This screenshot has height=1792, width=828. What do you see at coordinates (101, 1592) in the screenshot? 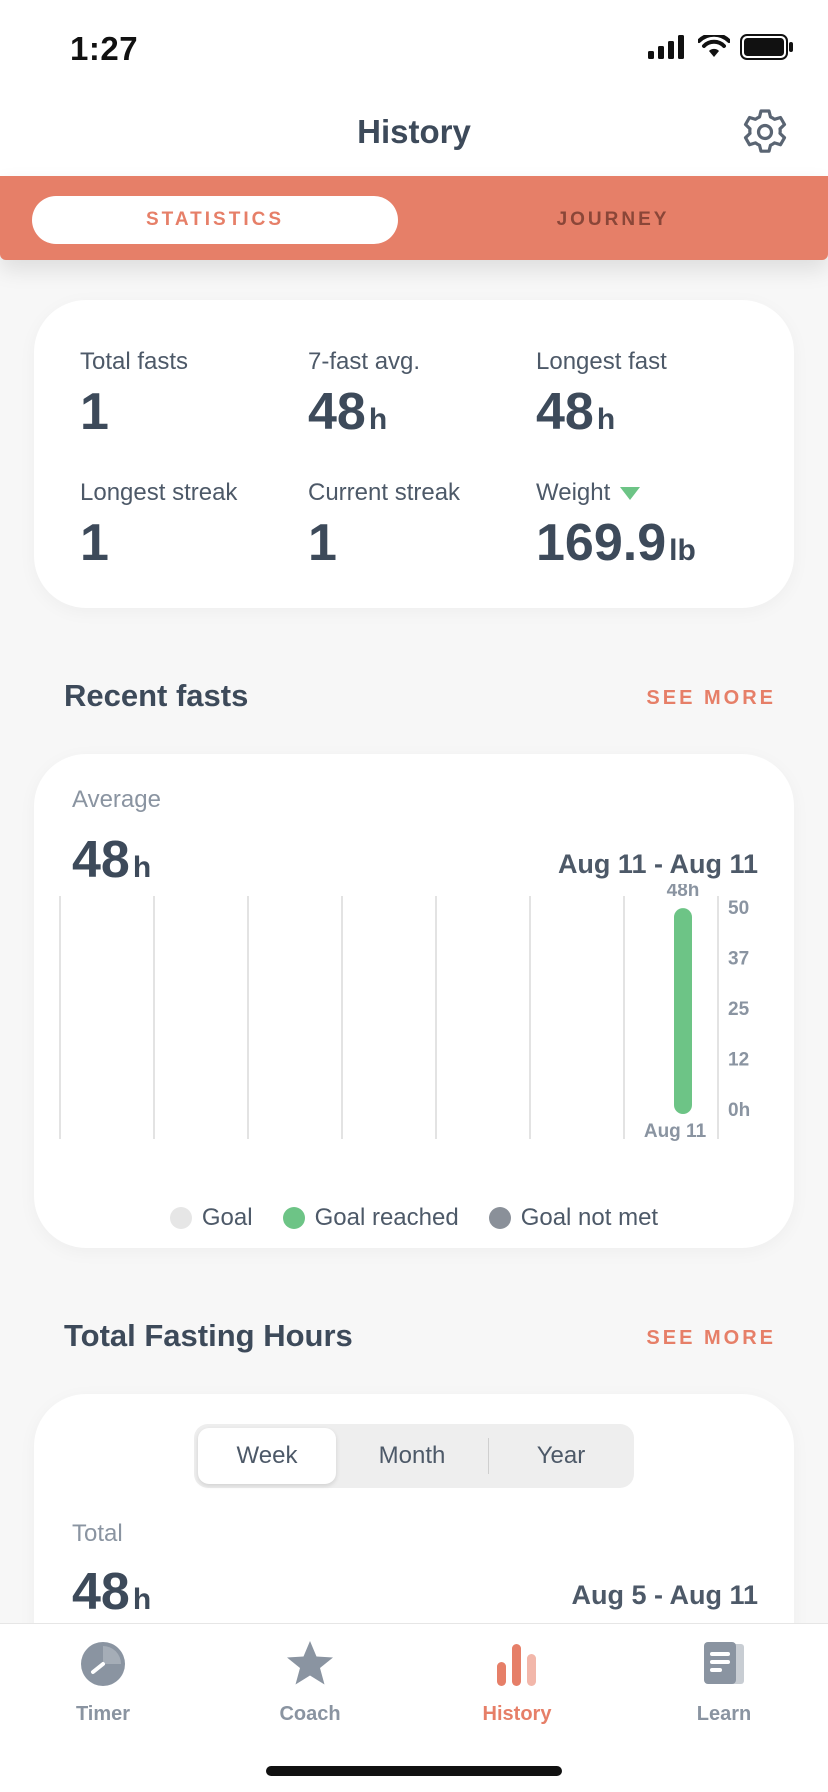
I see `total-number: 48` at bounding box center [101, 1592].